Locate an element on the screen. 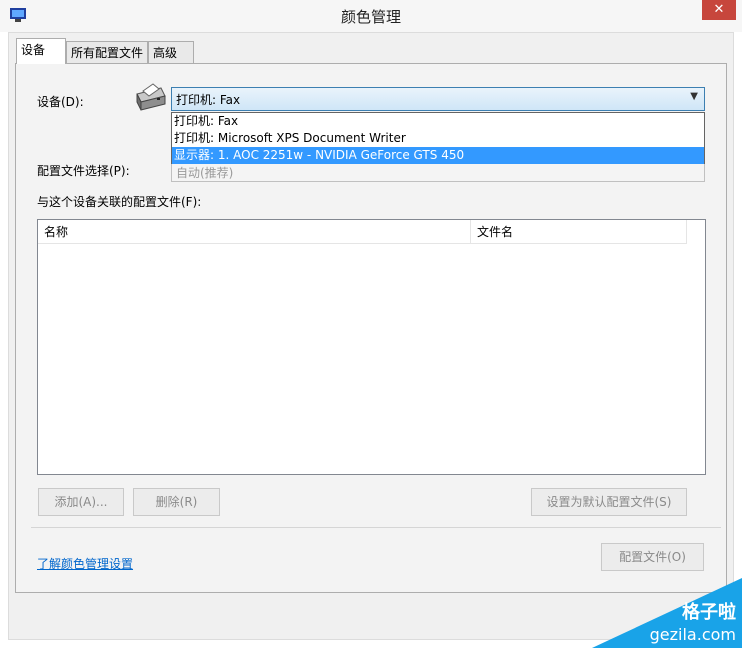 The image size is (742, 648). device-select-value: 打印机: Fax is located at coordinates (208, 100).